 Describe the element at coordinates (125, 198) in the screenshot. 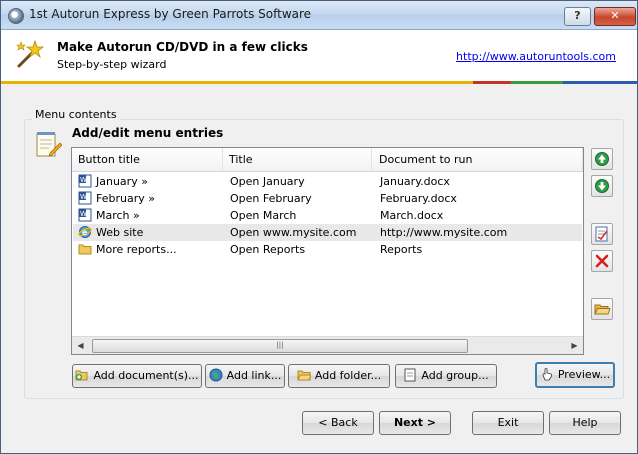

I see `cell-button-title: February »` at that location.